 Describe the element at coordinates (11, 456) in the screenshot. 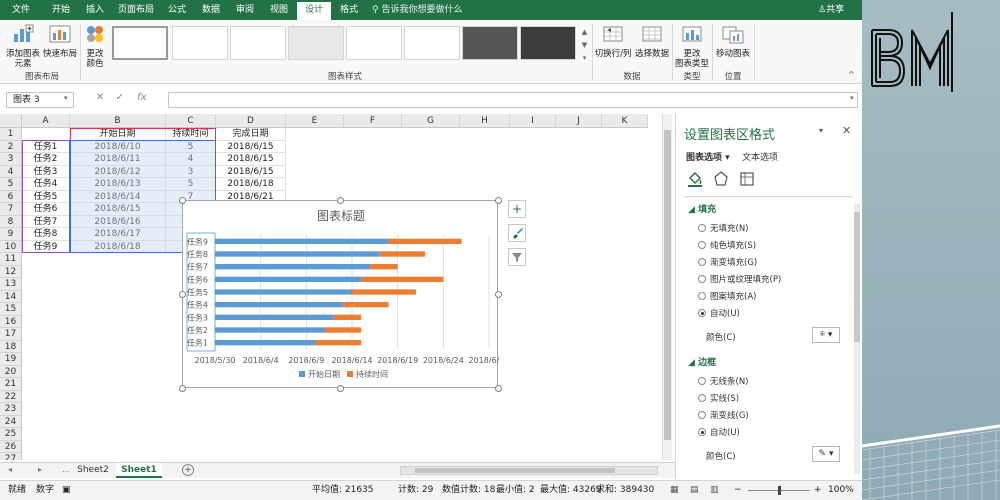

I see `row-header-27: 27` at that location.